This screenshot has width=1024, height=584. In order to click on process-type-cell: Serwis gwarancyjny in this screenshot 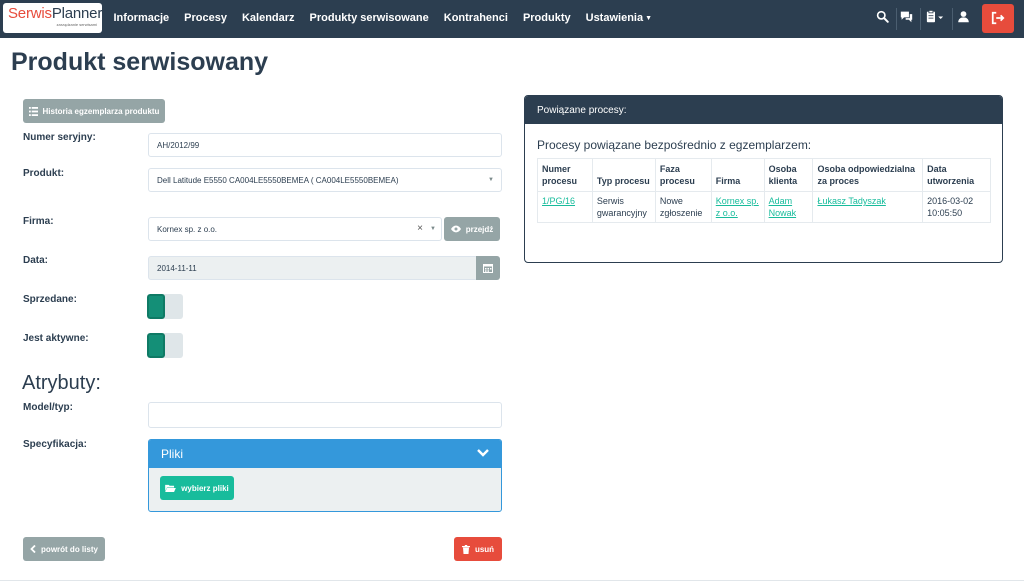, I will do `click(623, 207)`.